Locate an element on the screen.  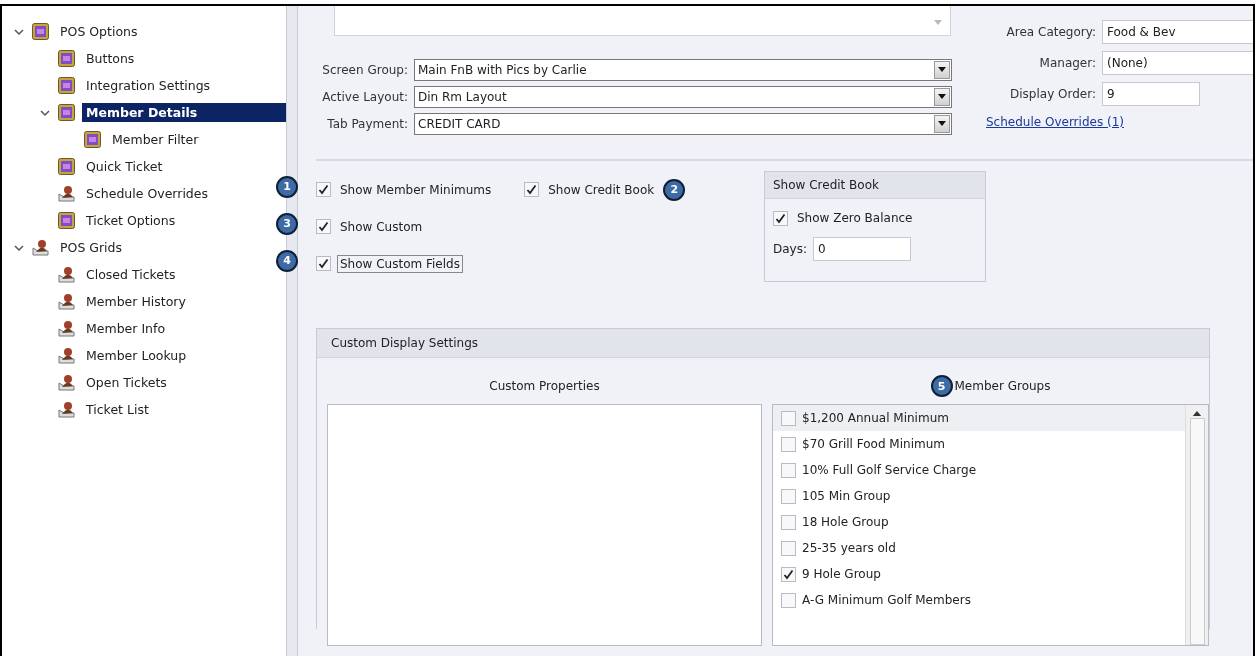
dropdown-field: Main FnB with Pics by Carlie is located at coordinates (683, 69).